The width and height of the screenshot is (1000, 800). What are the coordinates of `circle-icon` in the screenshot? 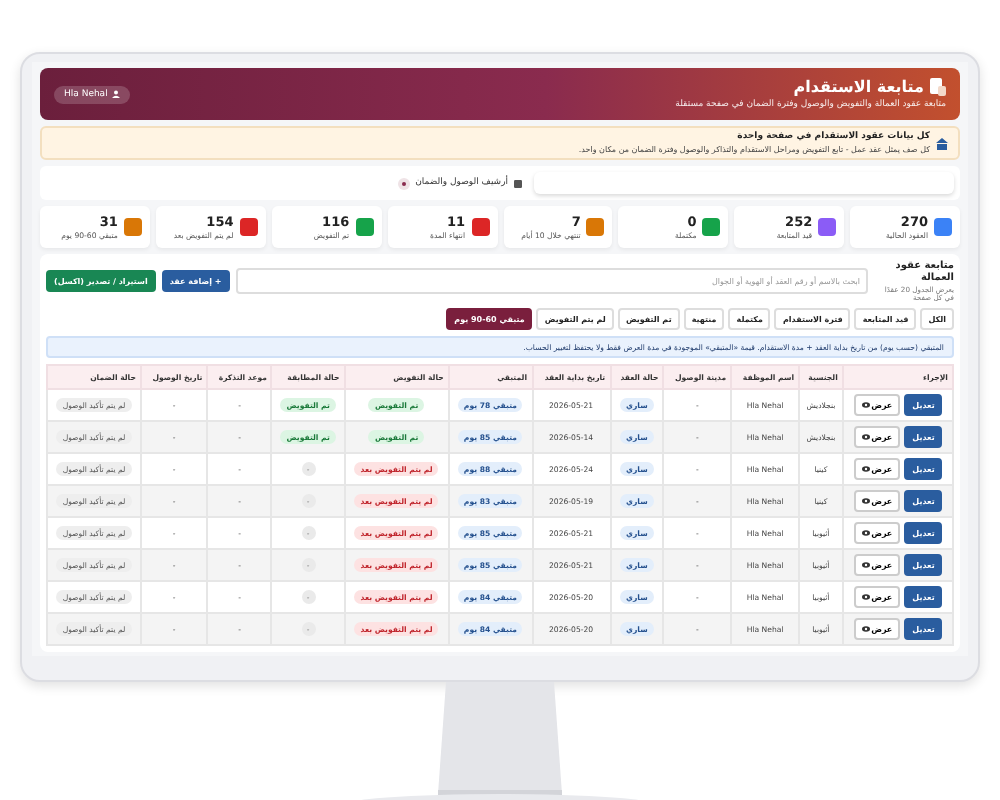 It's located at (403, 183).